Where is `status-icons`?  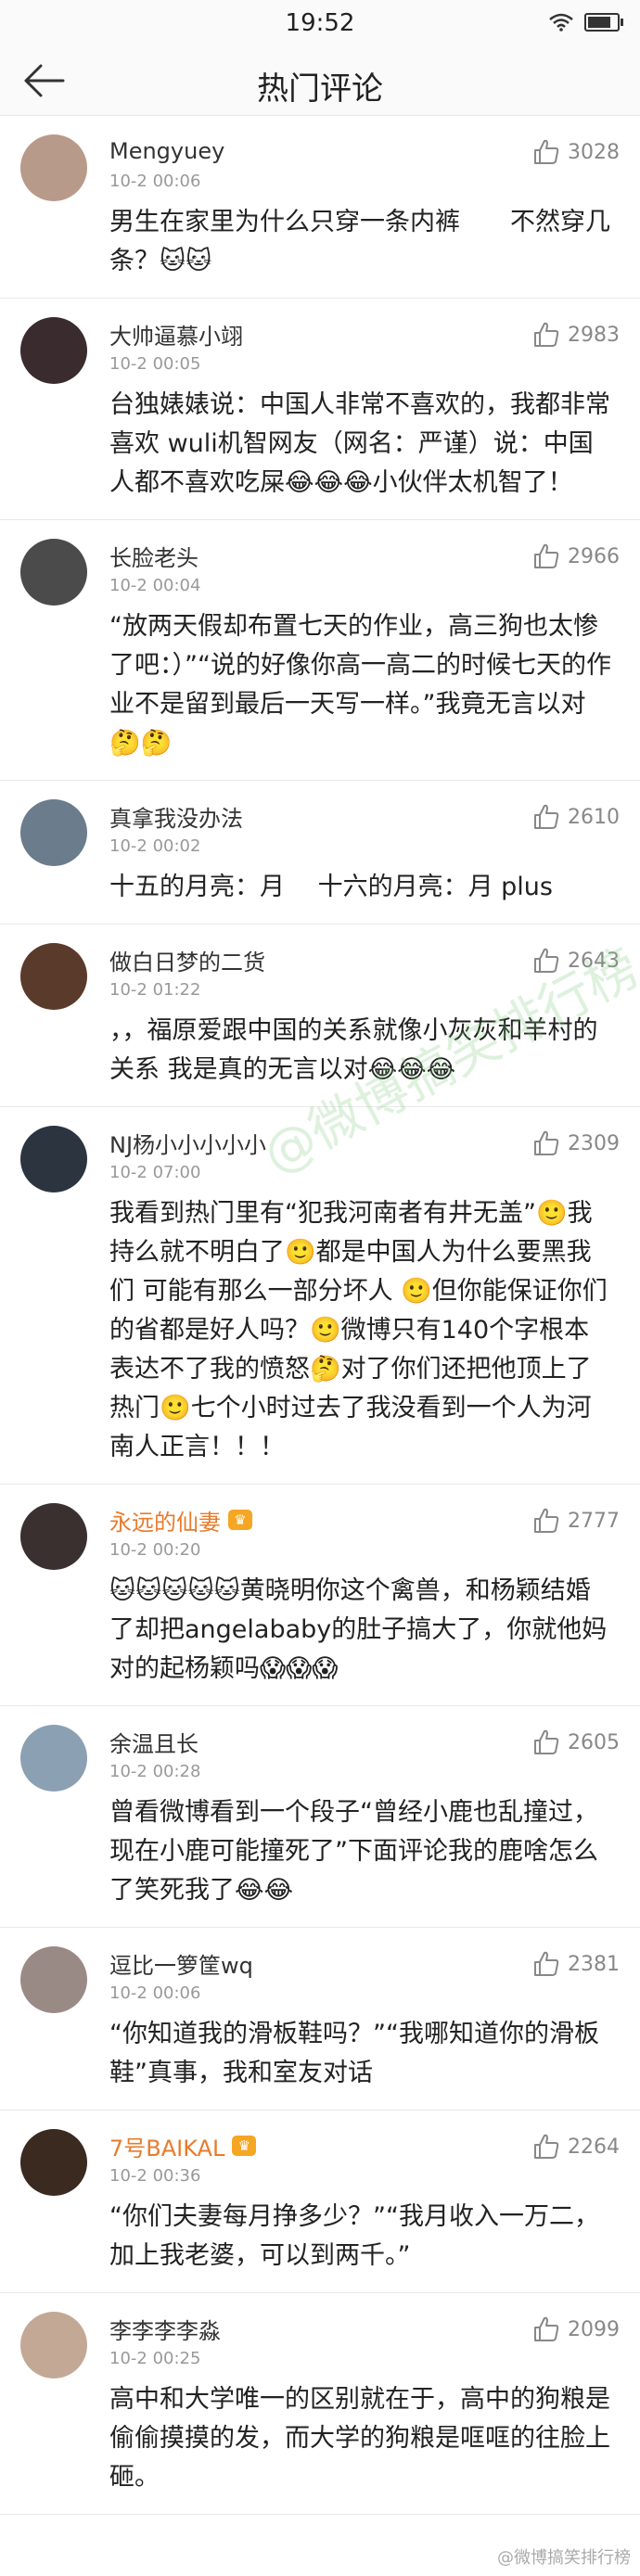
status-icons is located at coordinates (586, 22).